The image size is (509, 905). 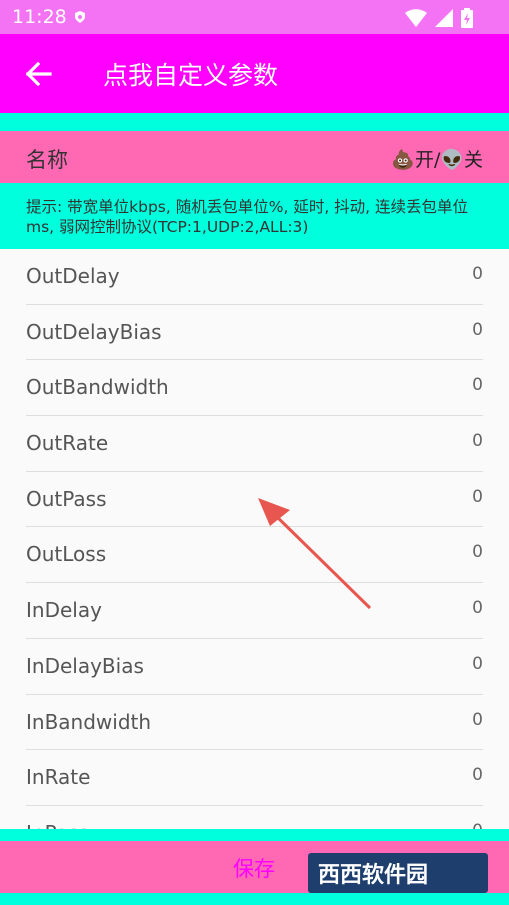 What do you see at coordinates (47, 160) in the screenshot?
I see `header-name-label: 名称` at bounding box center [47, 160].